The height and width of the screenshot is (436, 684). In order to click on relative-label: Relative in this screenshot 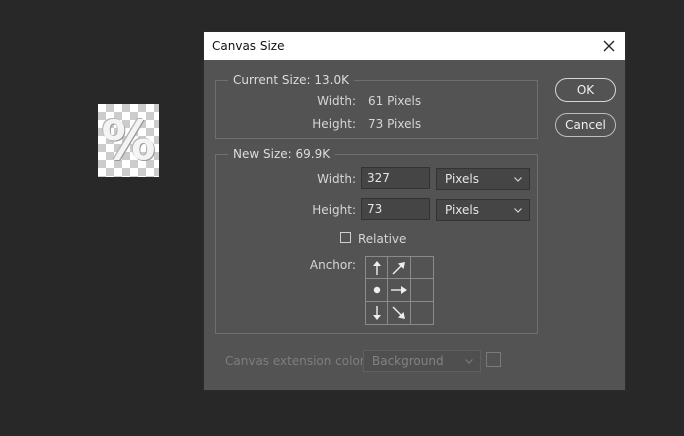, I will do `click(382, 239)`.